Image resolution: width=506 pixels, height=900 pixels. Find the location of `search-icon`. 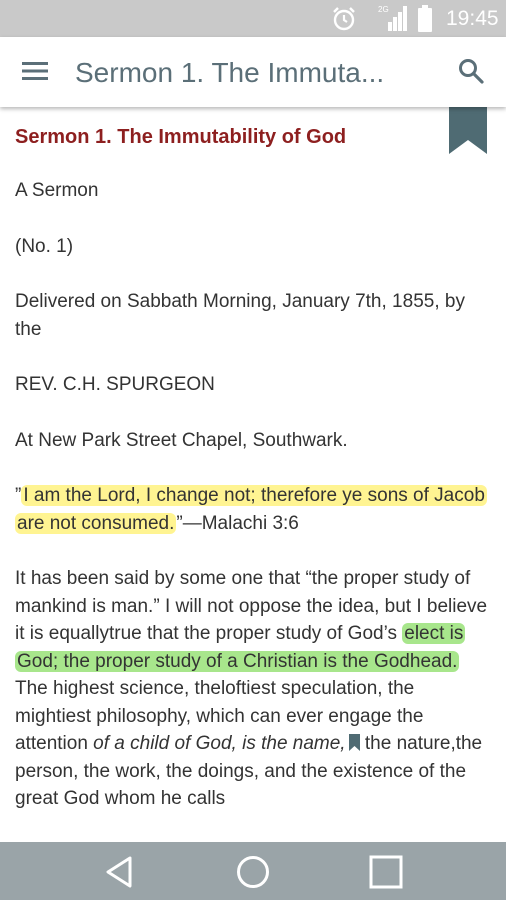

search-icon is located at coordinates (471, 71).